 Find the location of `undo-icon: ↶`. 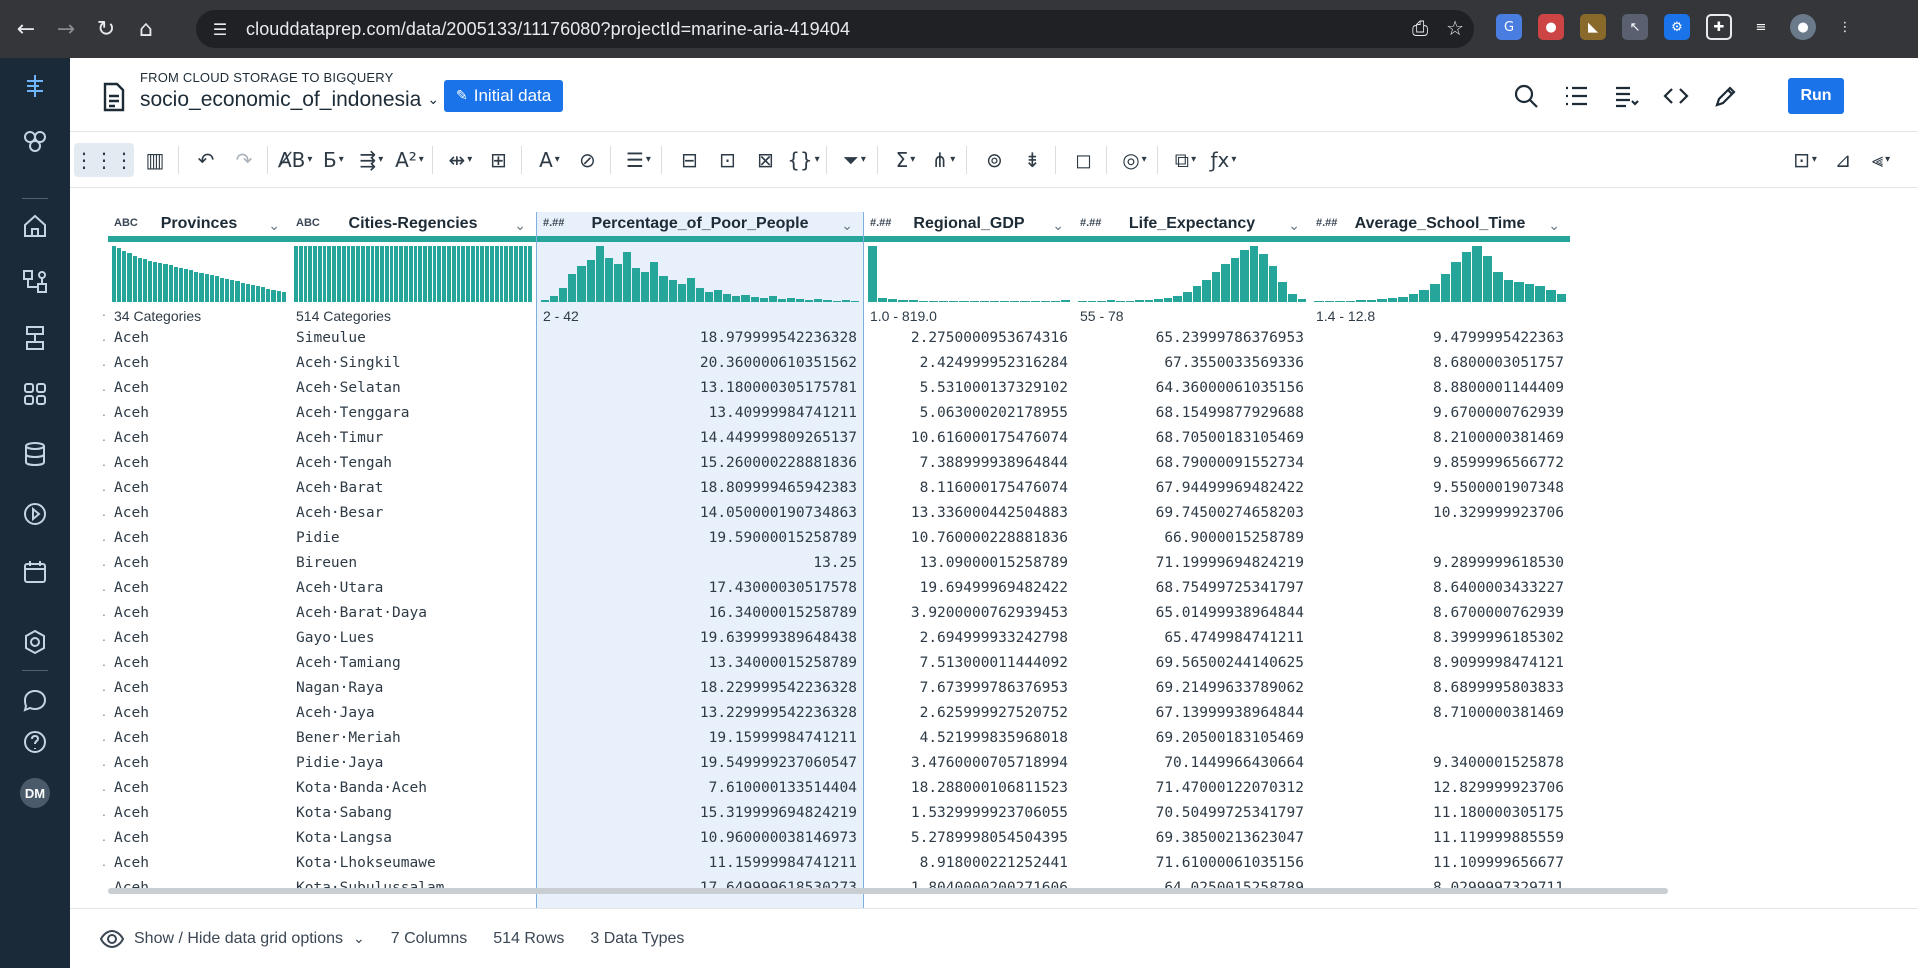

undo-icon: ↶ is located at coordinates (206, 160).